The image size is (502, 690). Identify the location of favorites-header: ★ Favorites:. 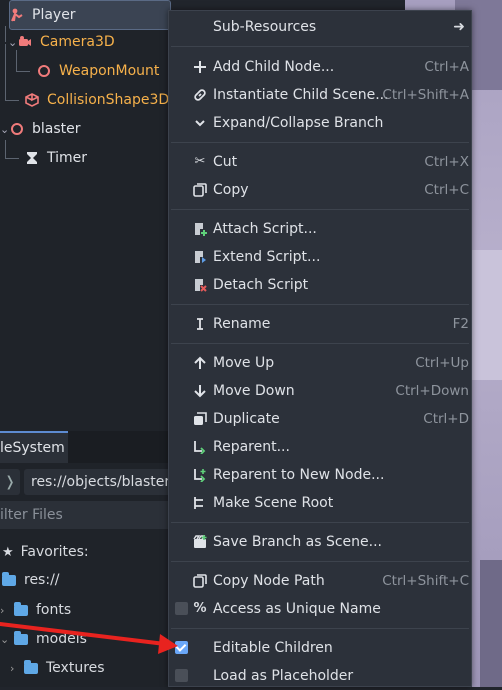
(45, 552).